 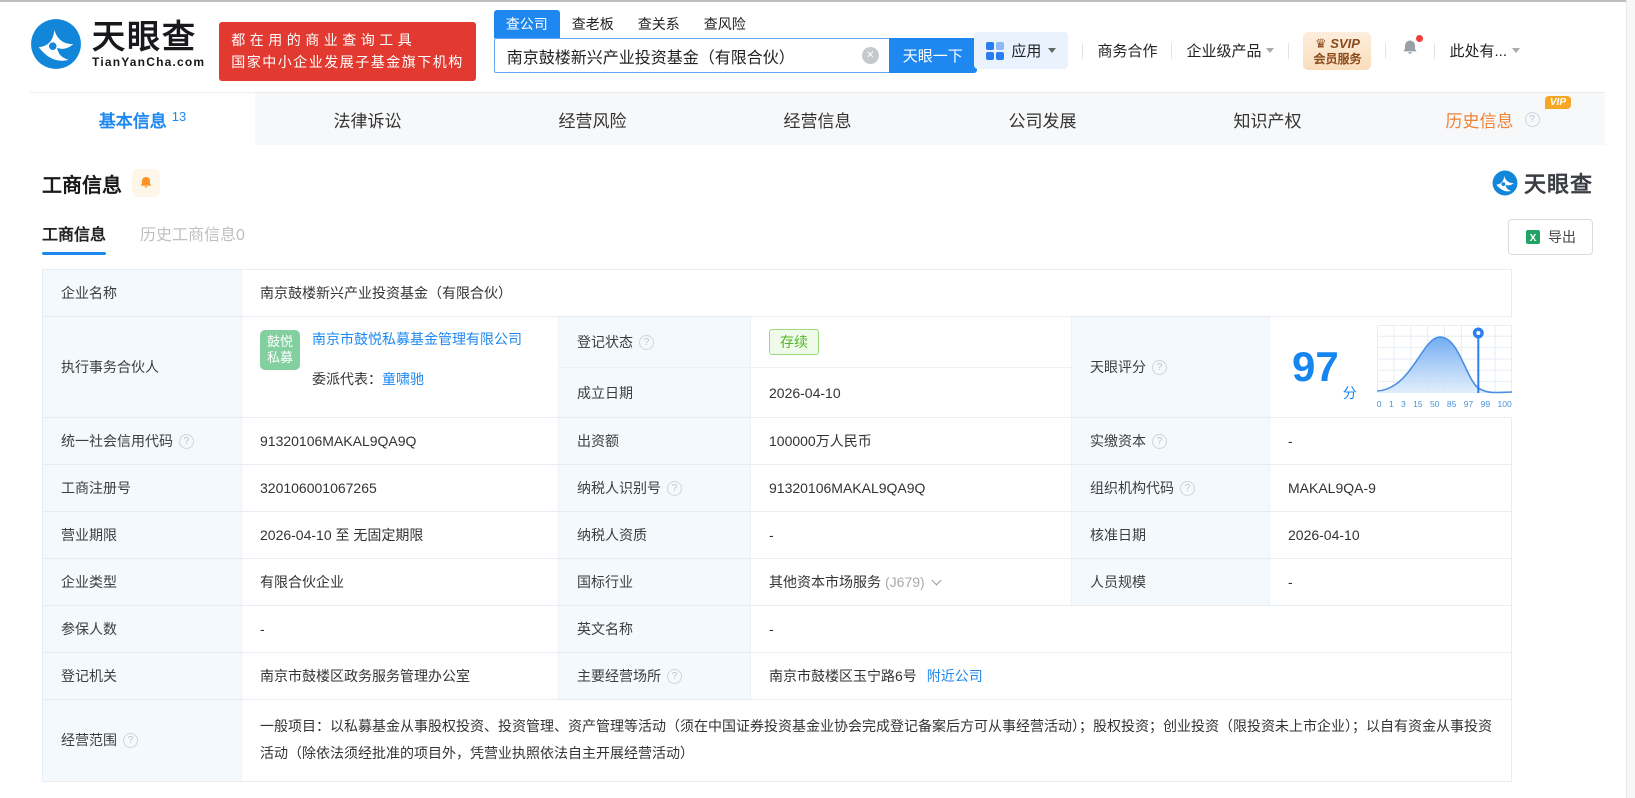 What do you see at coordinates (526, 24) in the screenshot?
I see `search-tab-company: 查公司` at bounding box center [526, 24].